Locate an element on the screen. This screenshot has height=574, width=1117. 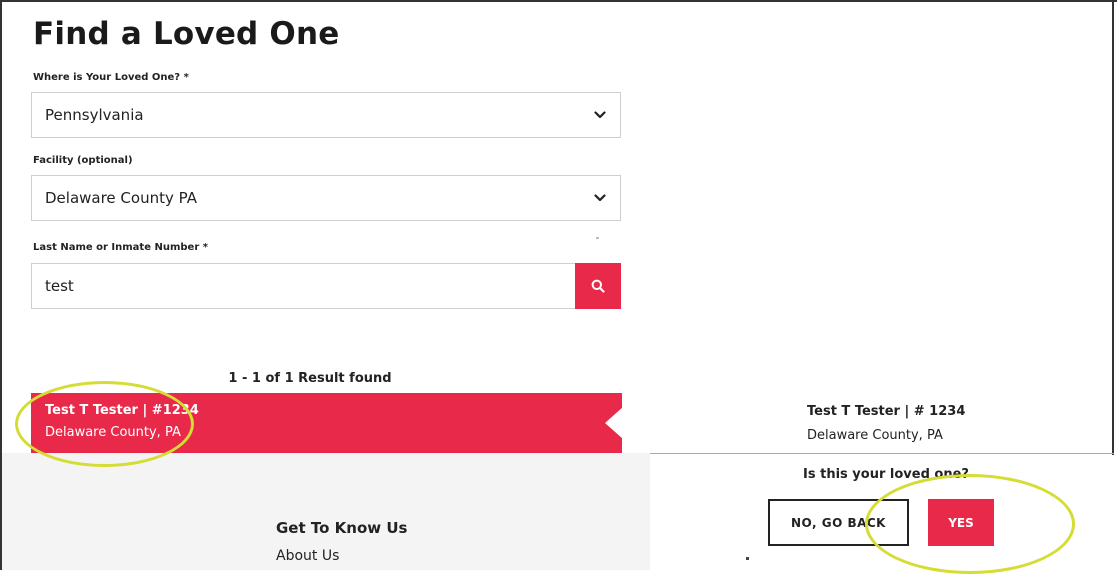
confirm-name: Test T Tester | # 1234 is located at coordinates (886, 411).